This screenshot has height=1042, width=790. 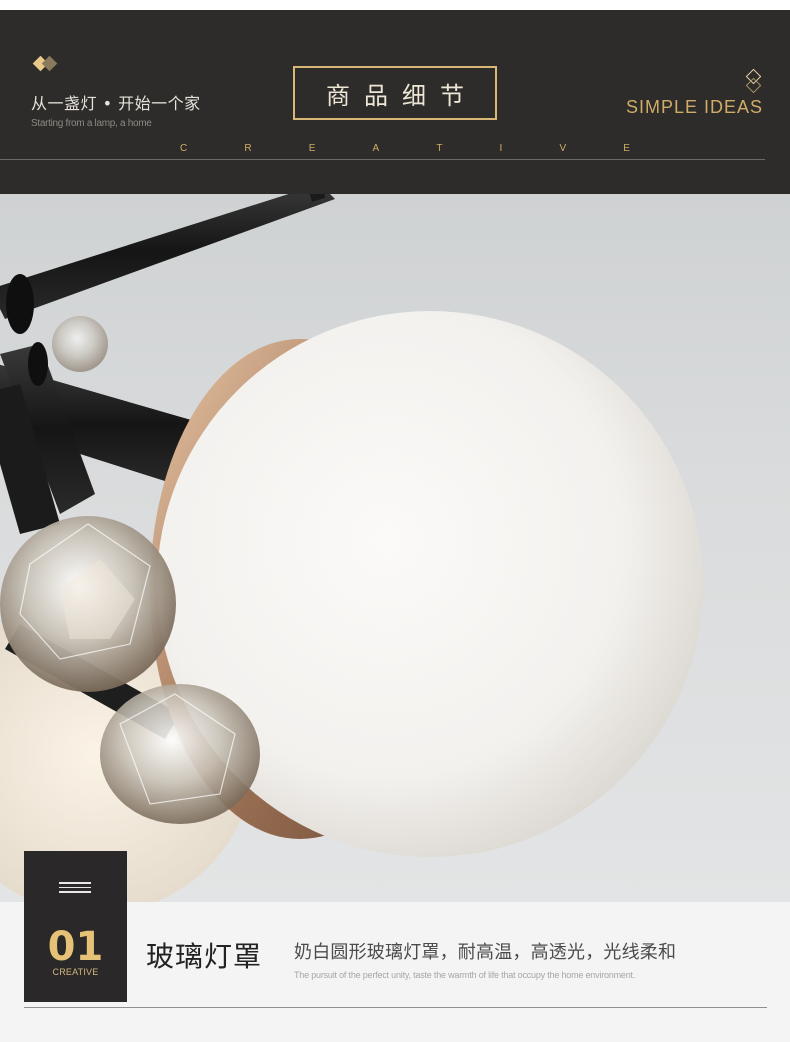 What do you see at coordinates (754, 82) in the screenshot?
I see `outline-diamond-stack-icon` at bounding box center [754, 82].